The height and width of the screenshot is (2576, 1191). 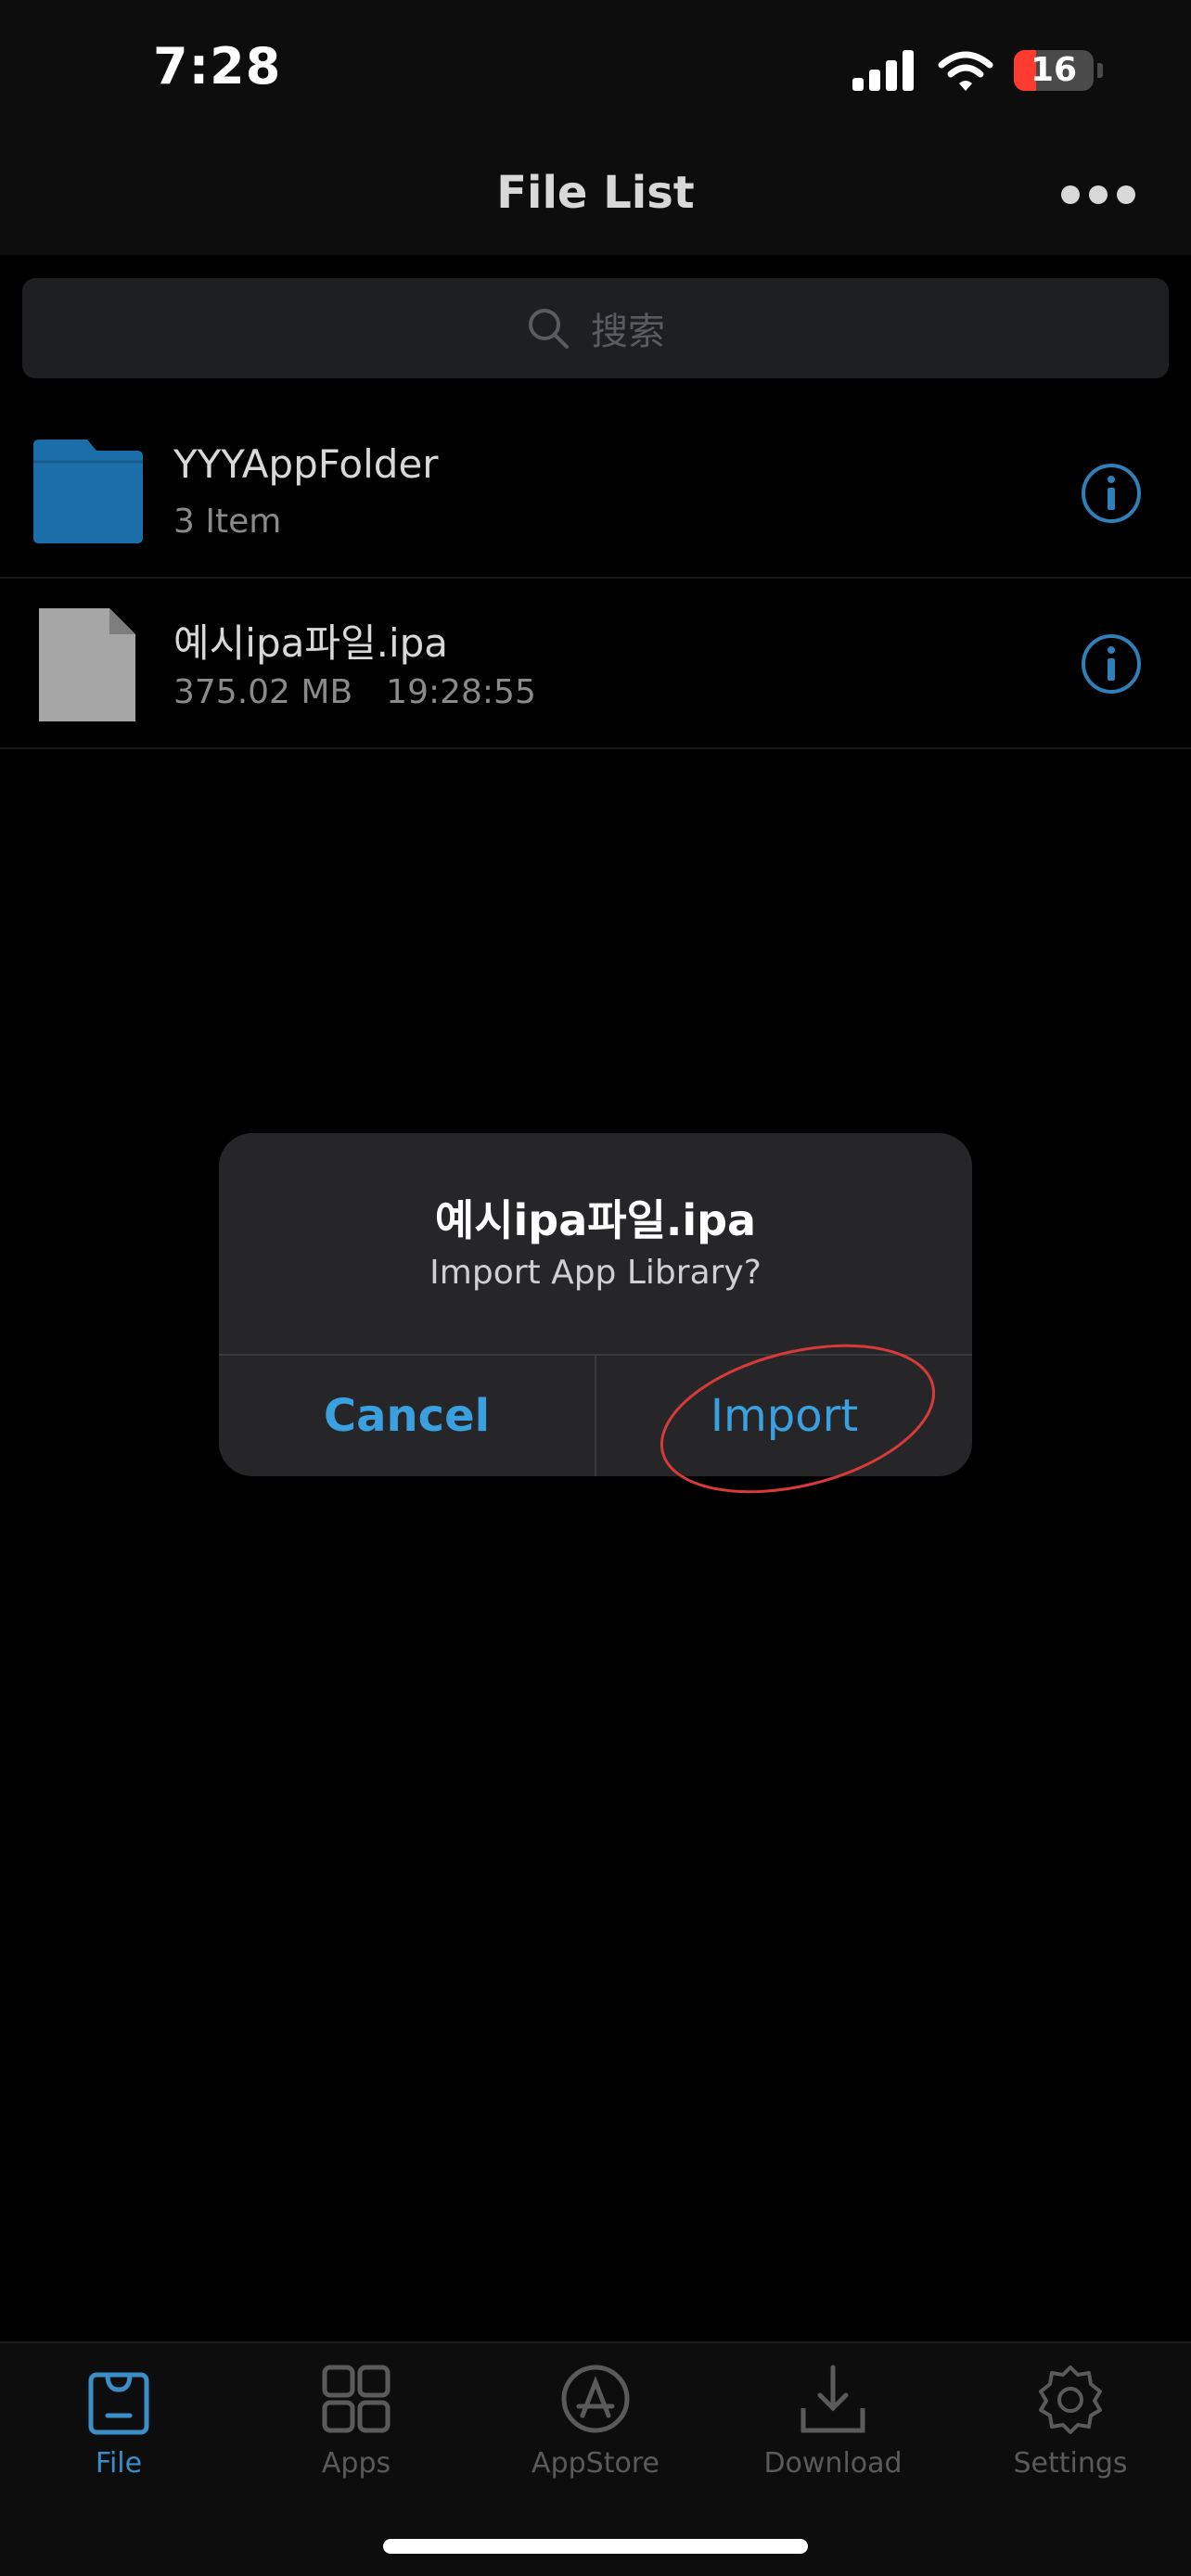 I want to click on item-count: 3 Item, so click(x=228, y=522).